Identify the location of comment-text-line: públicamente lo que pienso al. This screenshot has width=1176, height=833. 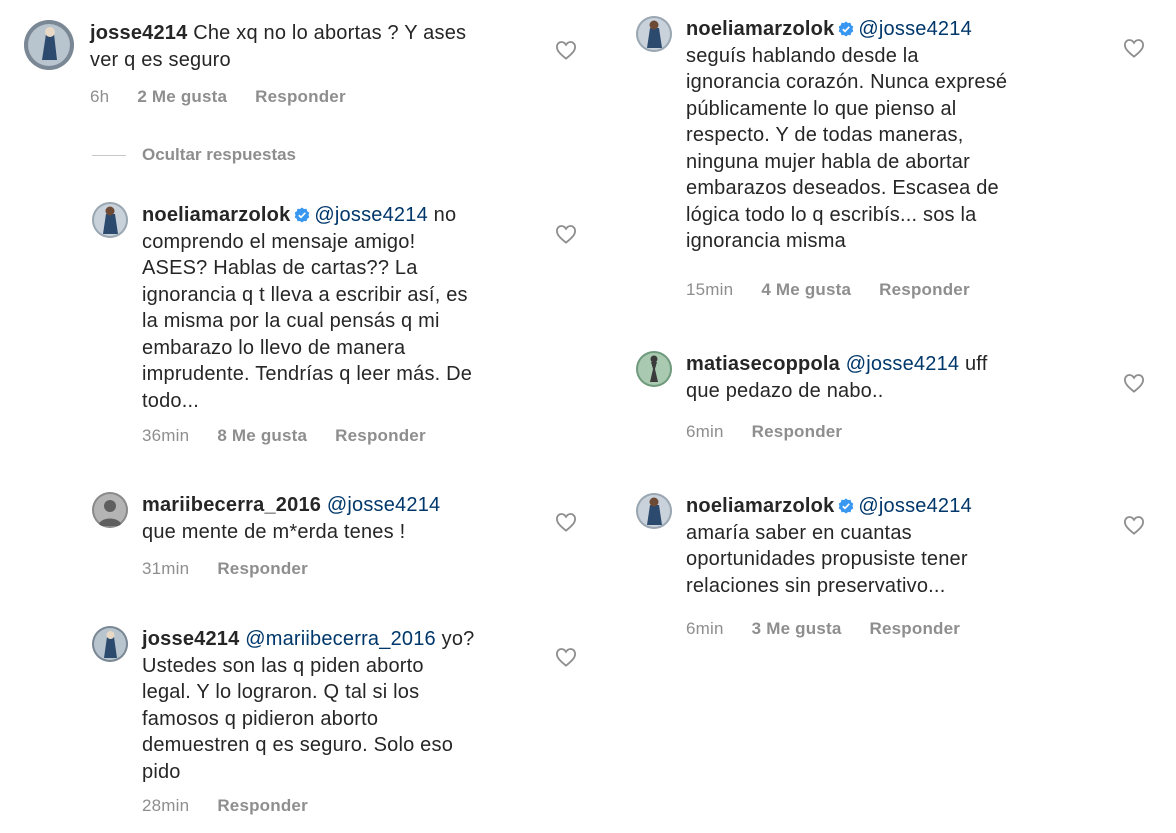
(821, 108).